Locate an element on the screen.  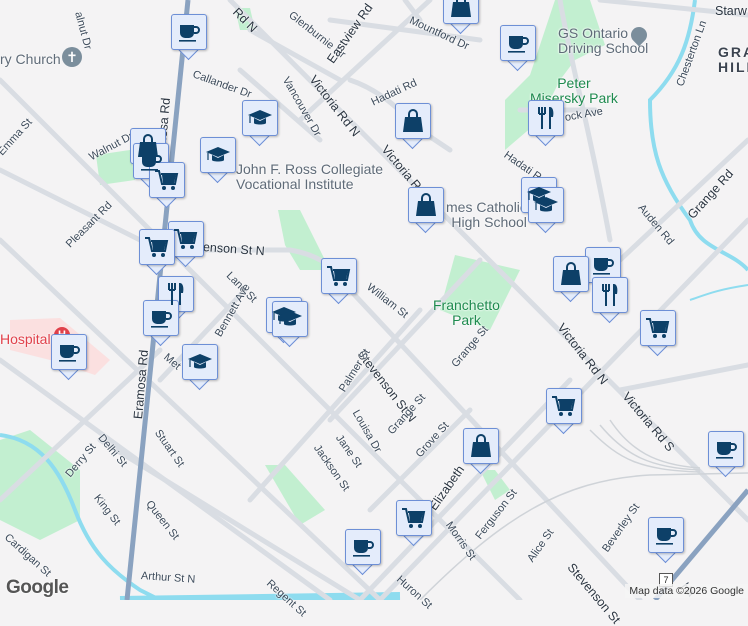
map-attribution: Map data ©2026 Google is located at coordinates (686, 591).